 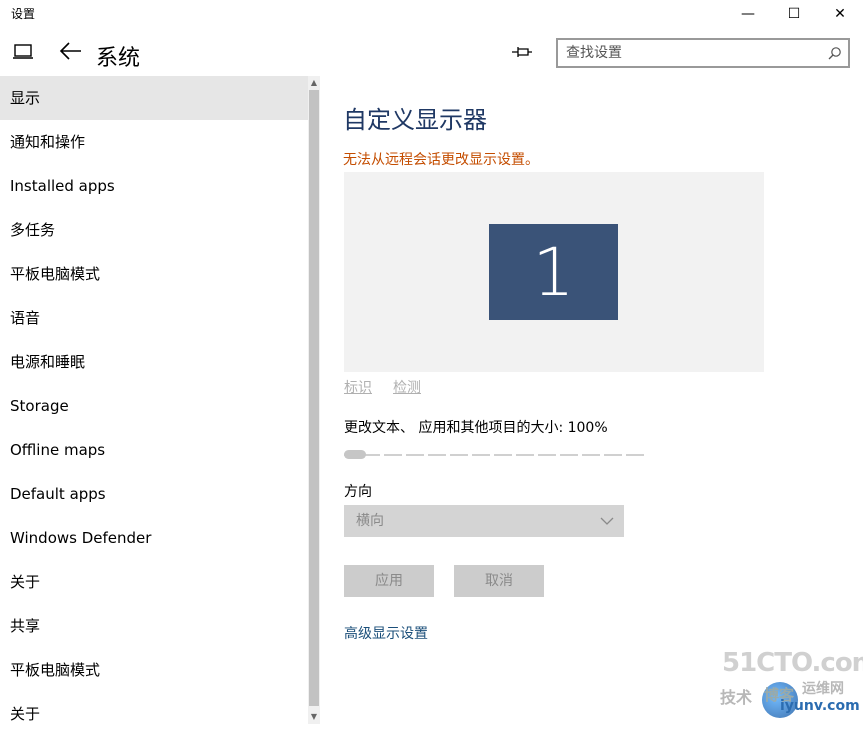 What do you see at coordinates (522, 52) in the screenshot?
I see `pin-icon` at bounding box center [522, 52].